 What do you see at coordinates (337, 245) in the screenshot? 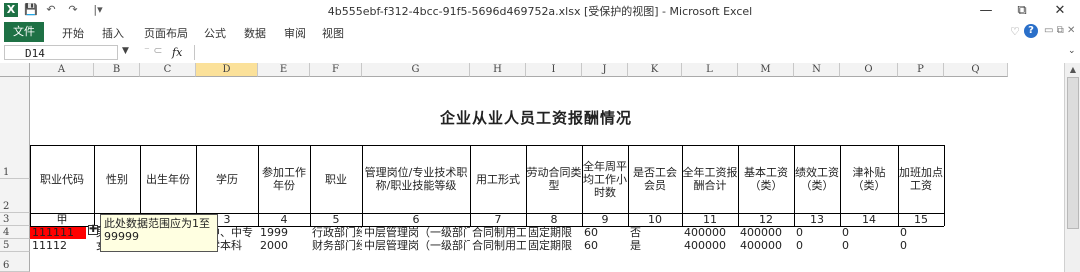
I see `data-cell: 财务部门经` at bounding box center [337, 245].